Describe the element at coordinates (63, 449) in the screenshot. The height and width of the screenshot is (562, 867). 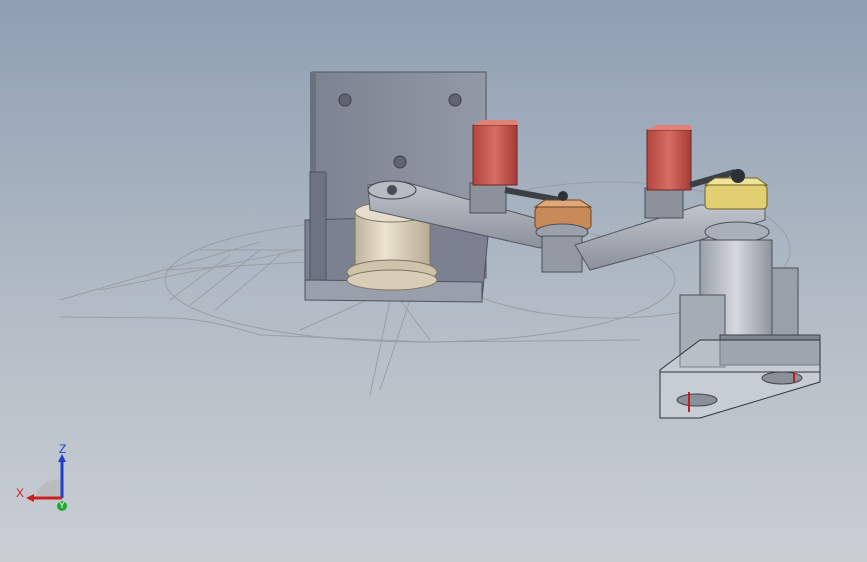
I see `z-axis-label: Z` at that location.